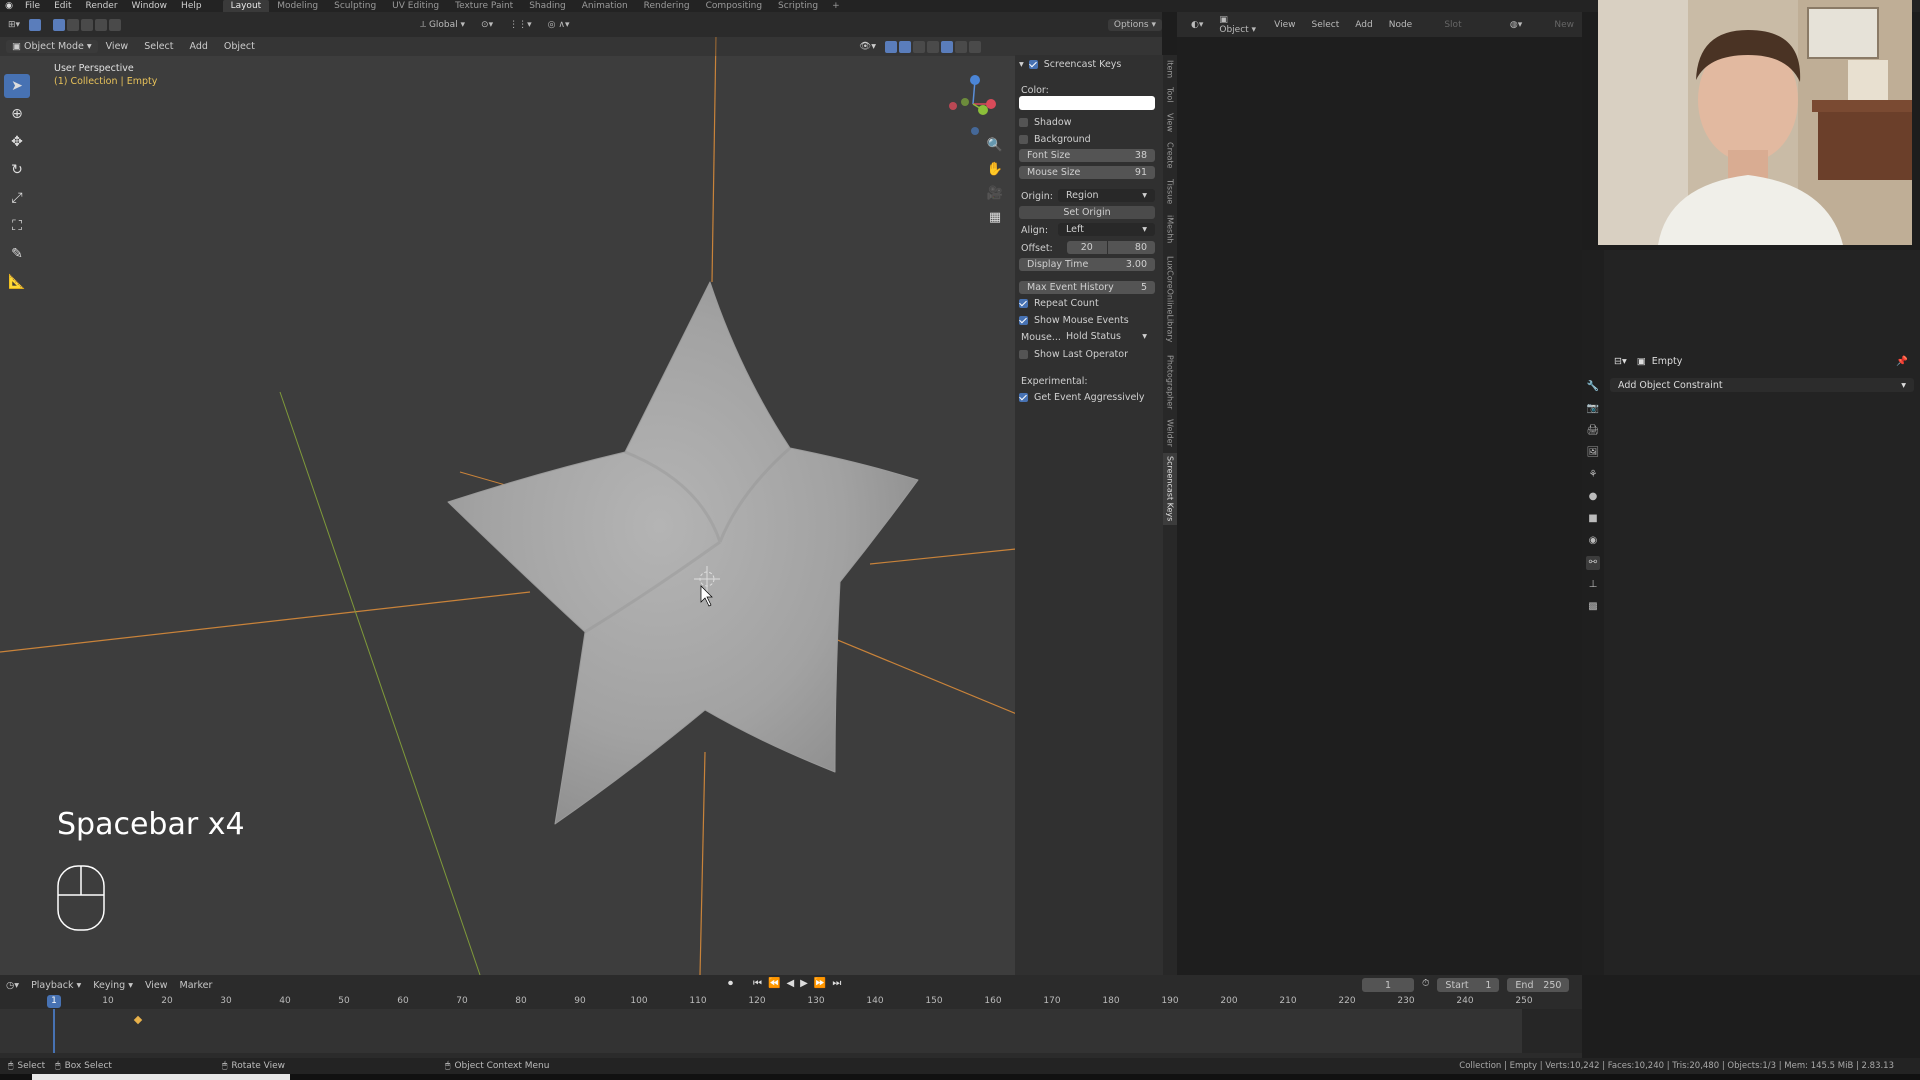  What do you see at coordinates (520, 25) in the screenshot?
I see `snap-icon: ⋮⋮▾` at bounding box center [520, 25].